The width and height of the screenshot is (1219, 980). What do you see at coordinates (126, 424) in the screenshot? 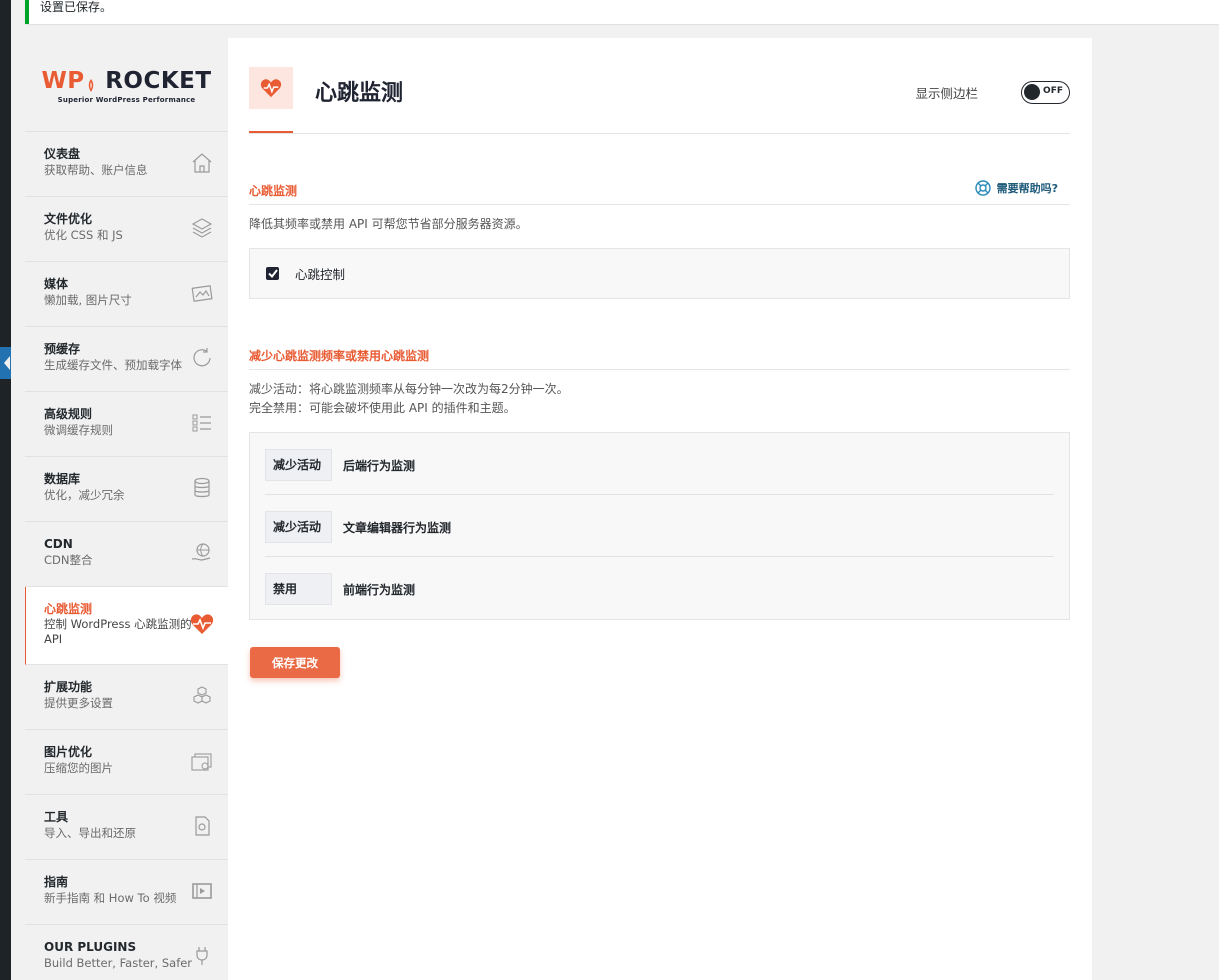
I see `sidebar-item-4: 高级规则微调缓存规则` at bounding box center [126, 424].